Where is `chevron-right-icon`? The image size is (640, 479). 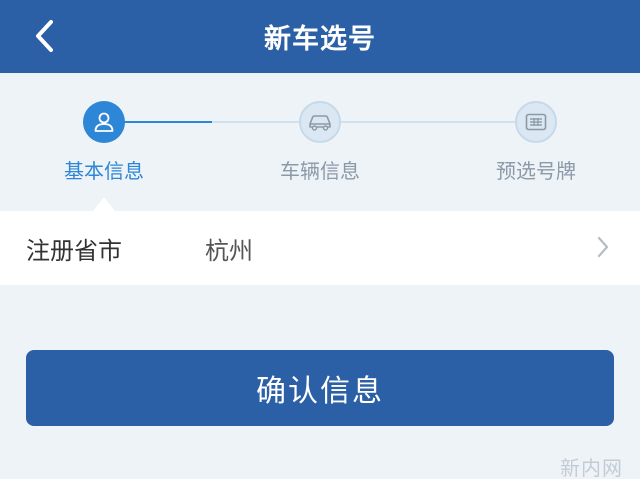
chevron-right-icon is located at coordinates (603, 247).